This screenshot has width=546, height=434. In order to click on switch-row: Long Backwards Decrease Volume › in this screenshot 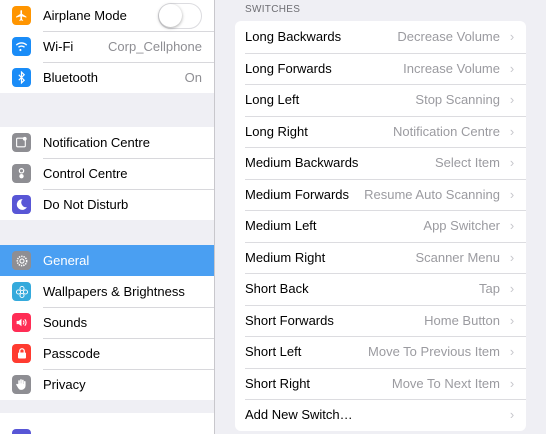, I will do `click(380, 37)`.